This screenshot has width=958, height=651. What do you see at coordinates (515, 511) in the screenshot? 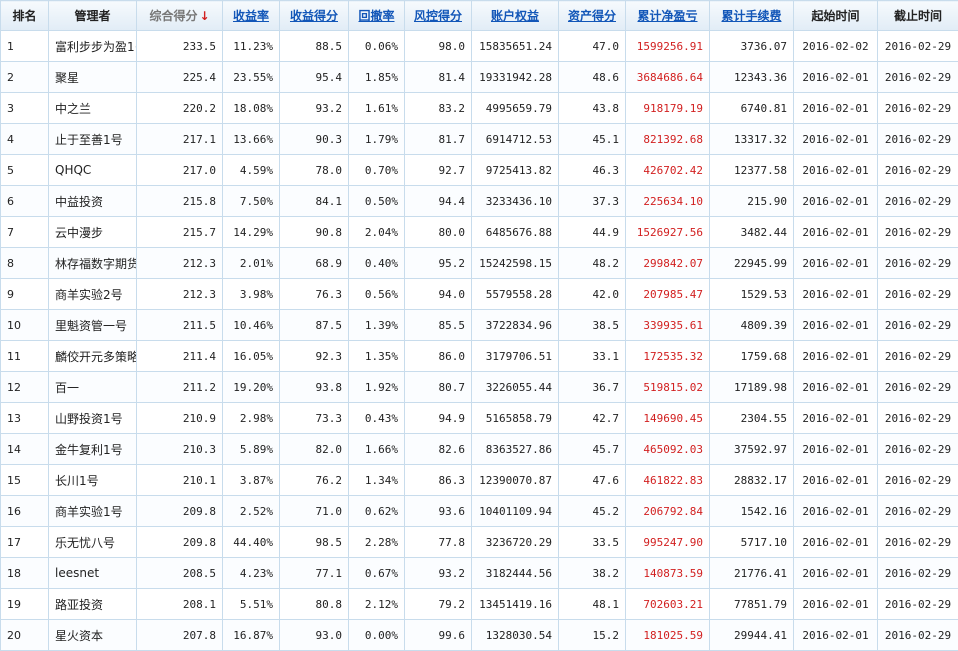
I see `equity-cell: 10401109.94` at bounding box center [515, 511].